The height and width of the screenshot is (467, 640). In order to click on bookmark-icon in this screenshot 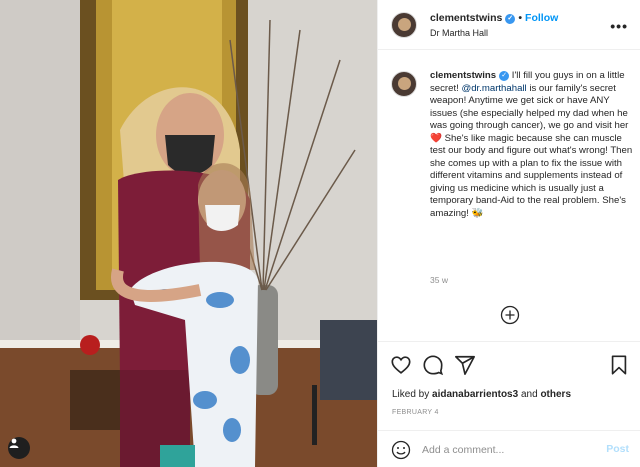, I will do `click(619, 365)`.